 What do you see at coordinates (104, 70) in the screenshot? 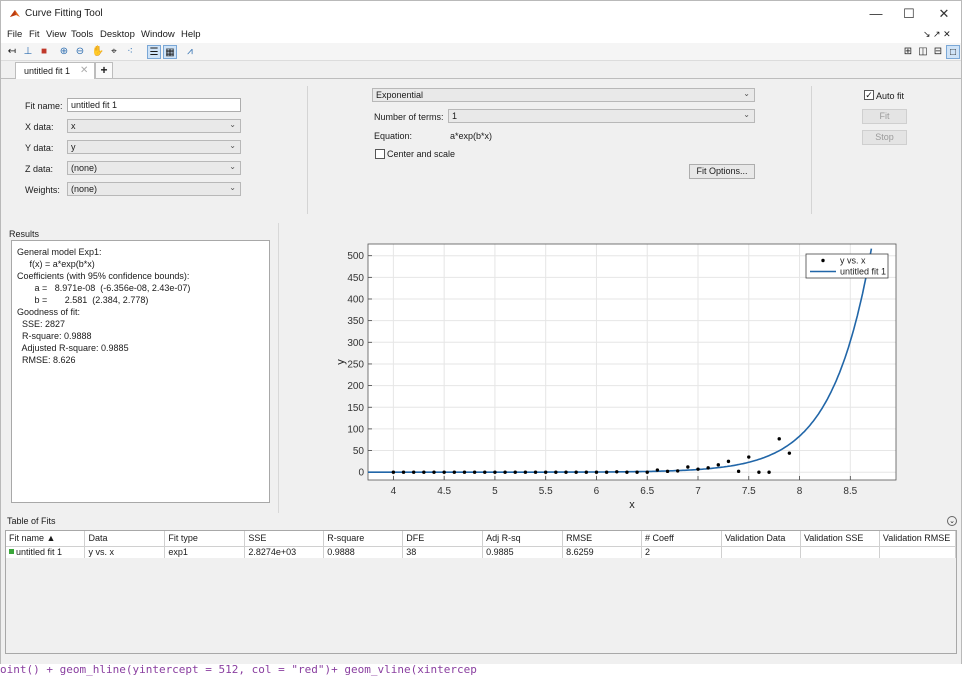
I see `add-tab-button: +` at bounding box center [104, 70].